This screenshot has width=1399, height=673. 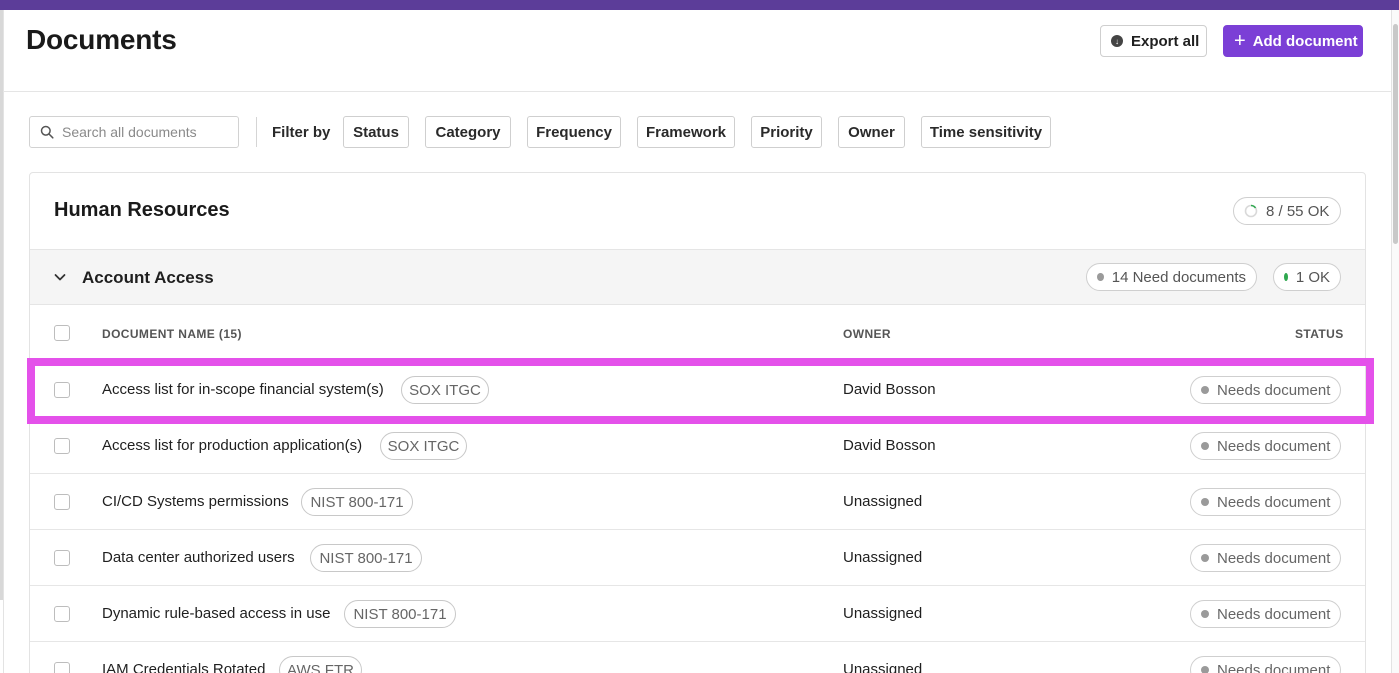 What do you see at coordinates (871, 132) in the screenshot?
I see `filter-owner-button: Owner` at bounding box center [871, 132].